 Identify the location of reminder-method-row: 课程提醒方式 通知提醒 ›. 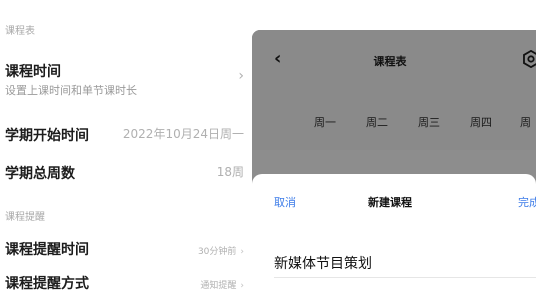
(126, 281).